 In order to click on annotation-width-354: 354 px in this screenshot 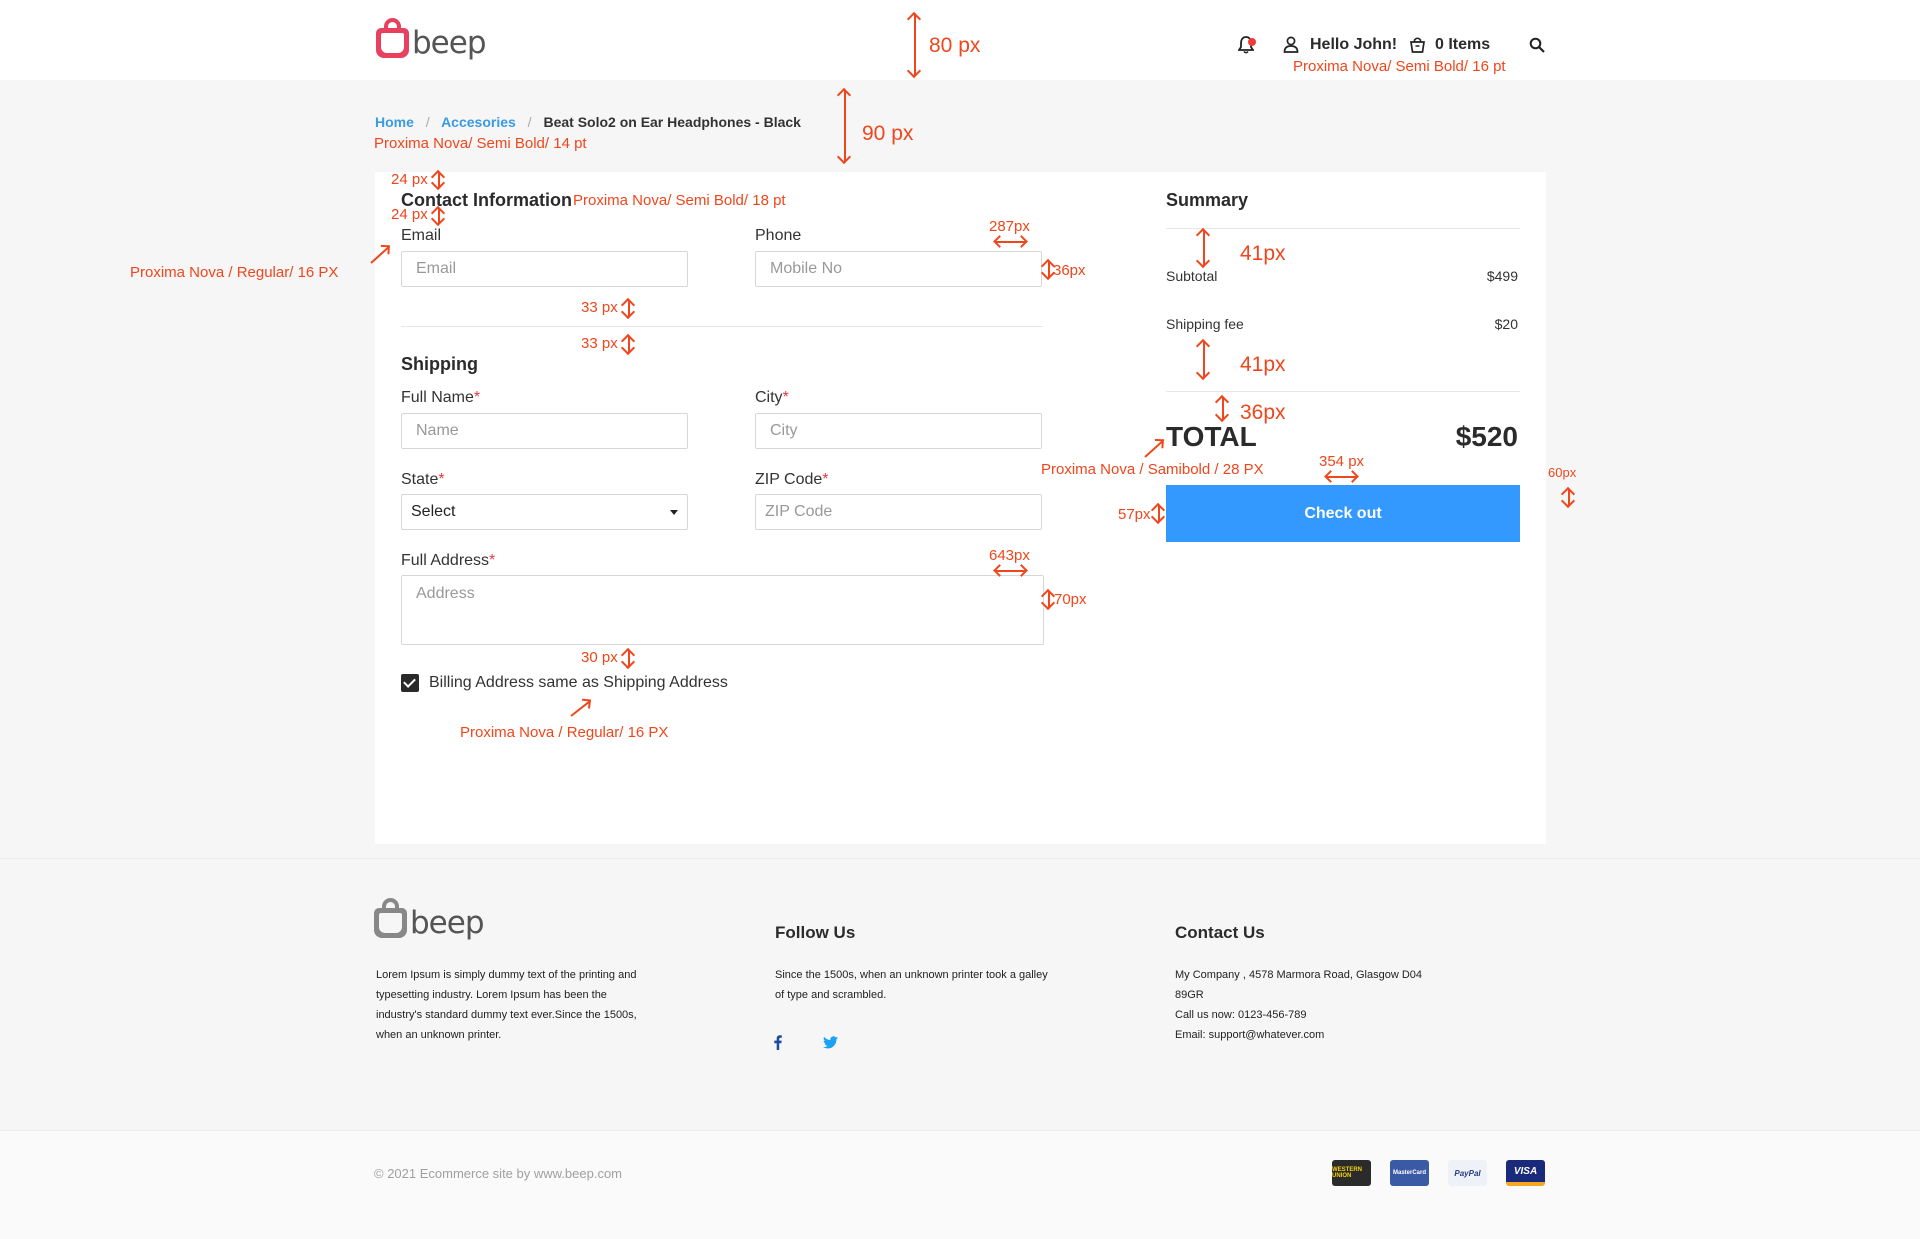, I will do `click(1342, 461)`.